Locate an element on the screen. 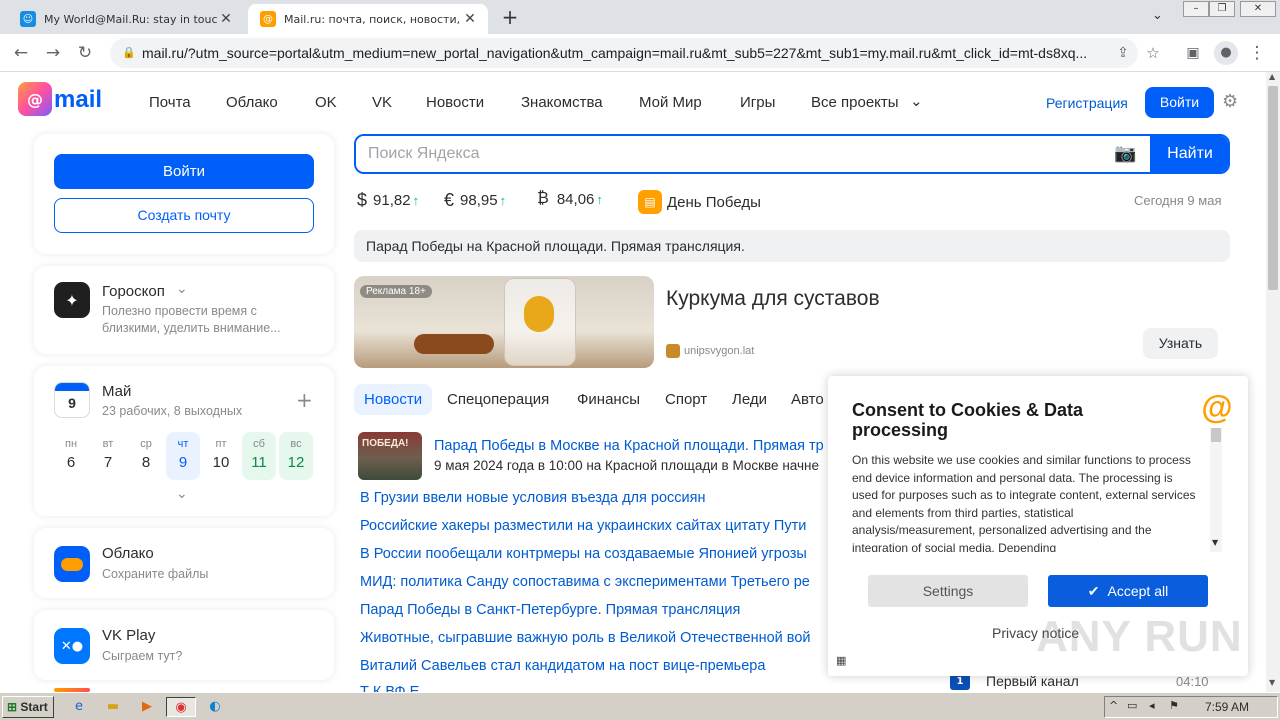 The height and width of the screenshot is (720, 1280). rate-eur: €98,95 ↑ is located at coordinates (475, 200).